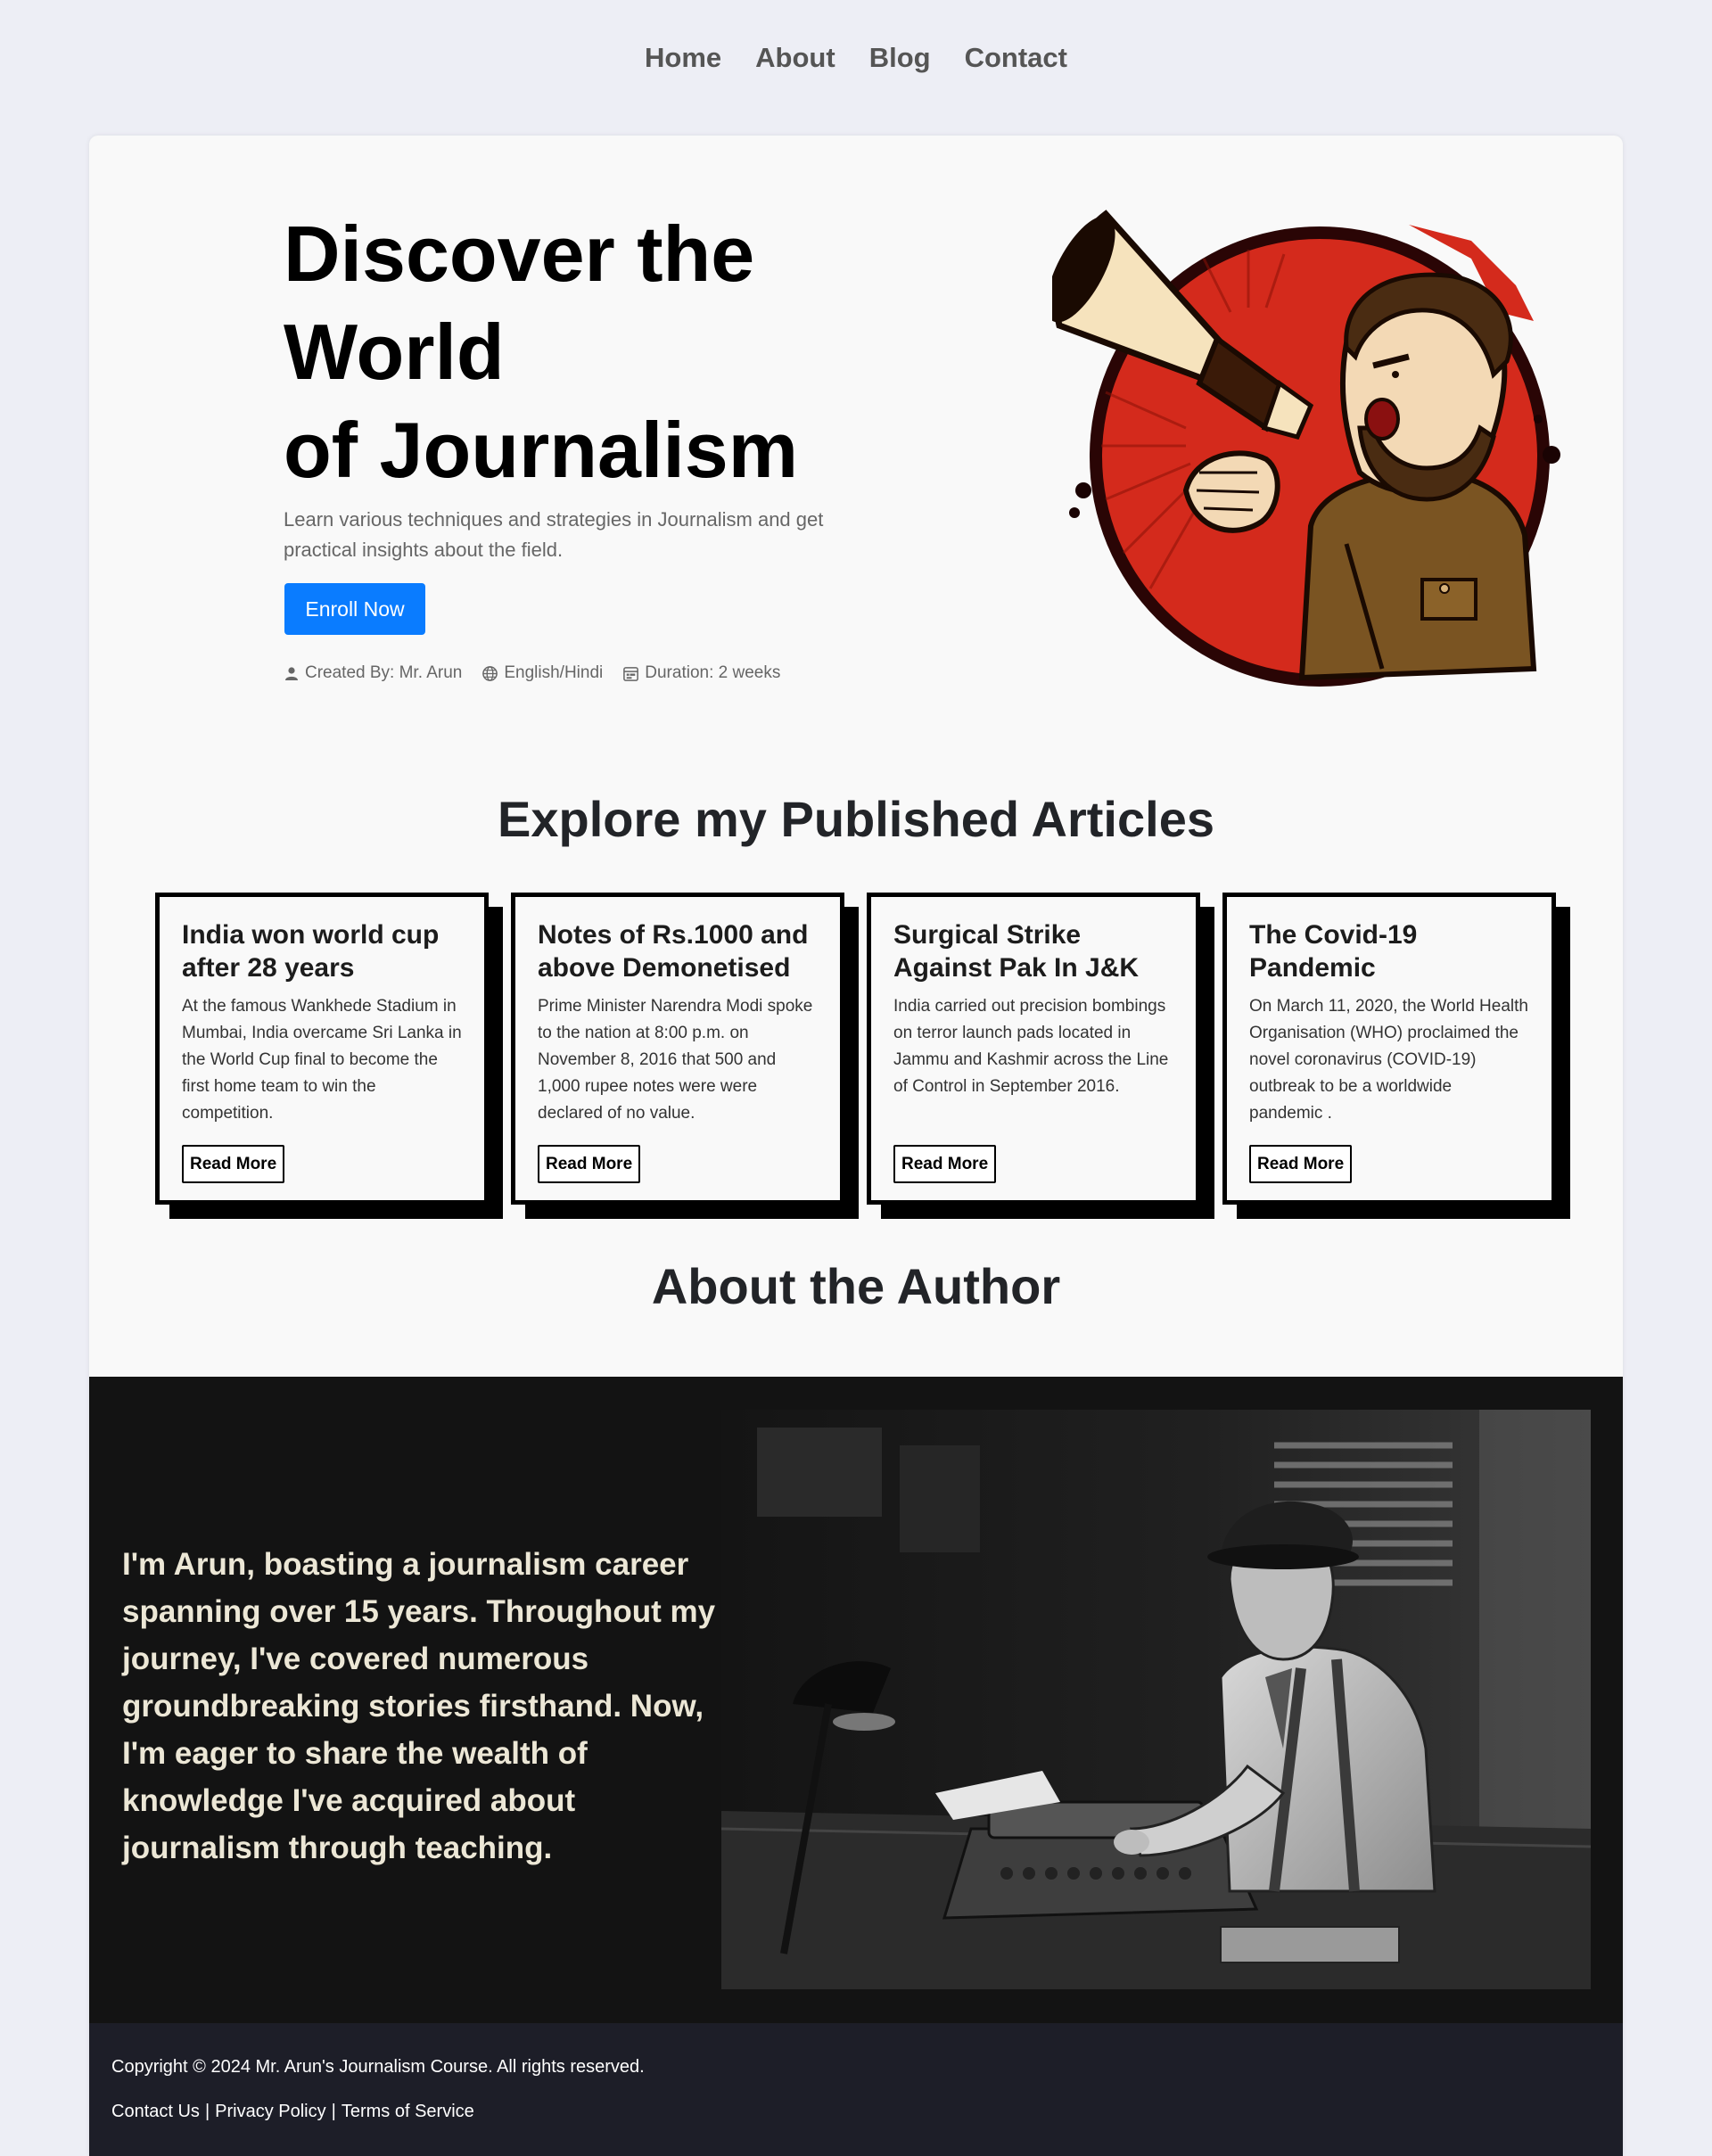 This screenshot has width=1712, height=2156. I want to click on footer-privacy-link: Privacy Policy, so click(270, 2112).